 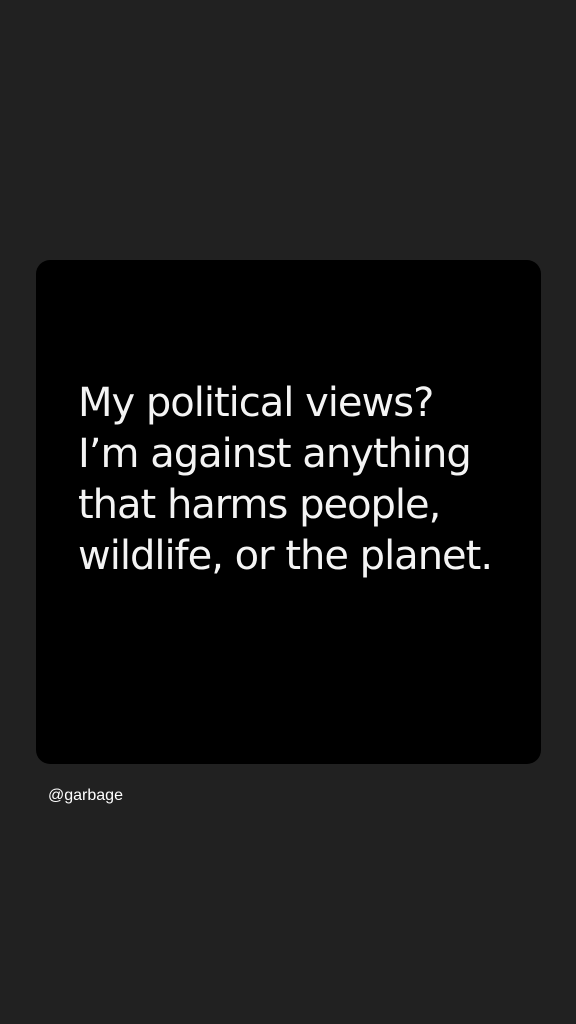 I want to click on quote-line: that harms people,, so click(x=259, y=505).